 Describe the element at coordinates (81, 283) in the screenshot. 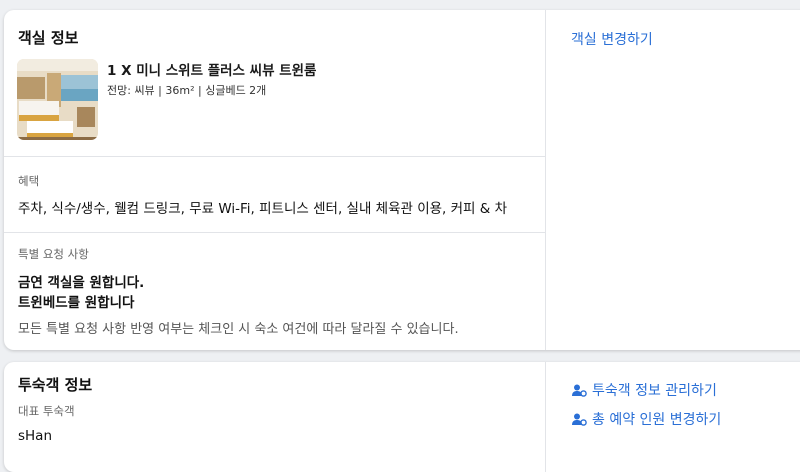

I see `request-item: 금연 객실을 원합니다.` at that location.